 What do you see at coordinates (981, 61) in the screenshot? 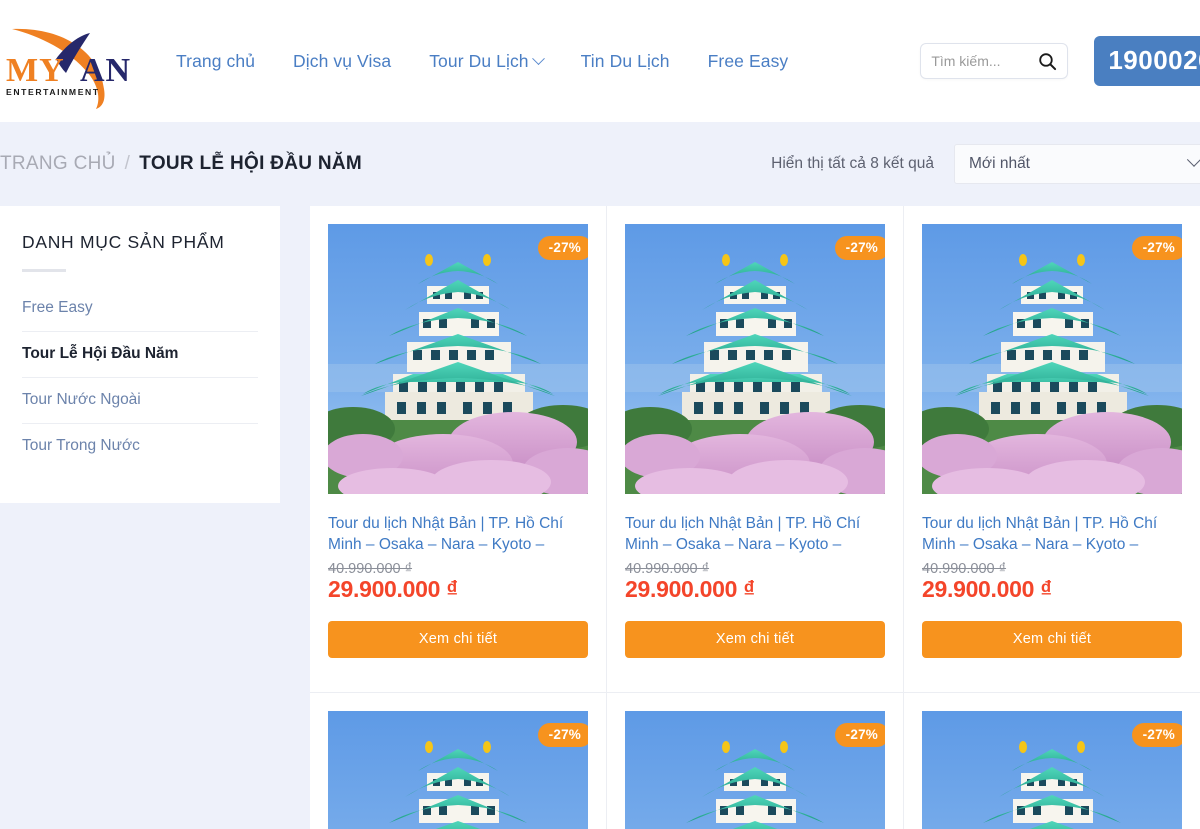
I see `search-input` at bounding box center [981, 61].